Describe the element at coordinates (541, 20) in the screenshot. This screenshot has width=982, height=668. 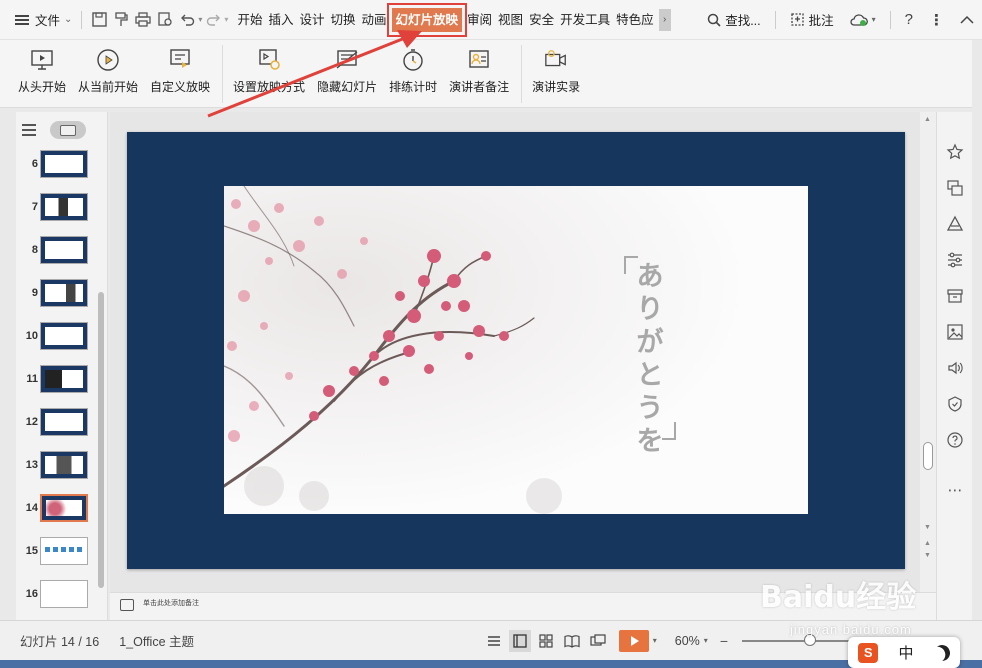
I see `tab-security: 安全` at that location.